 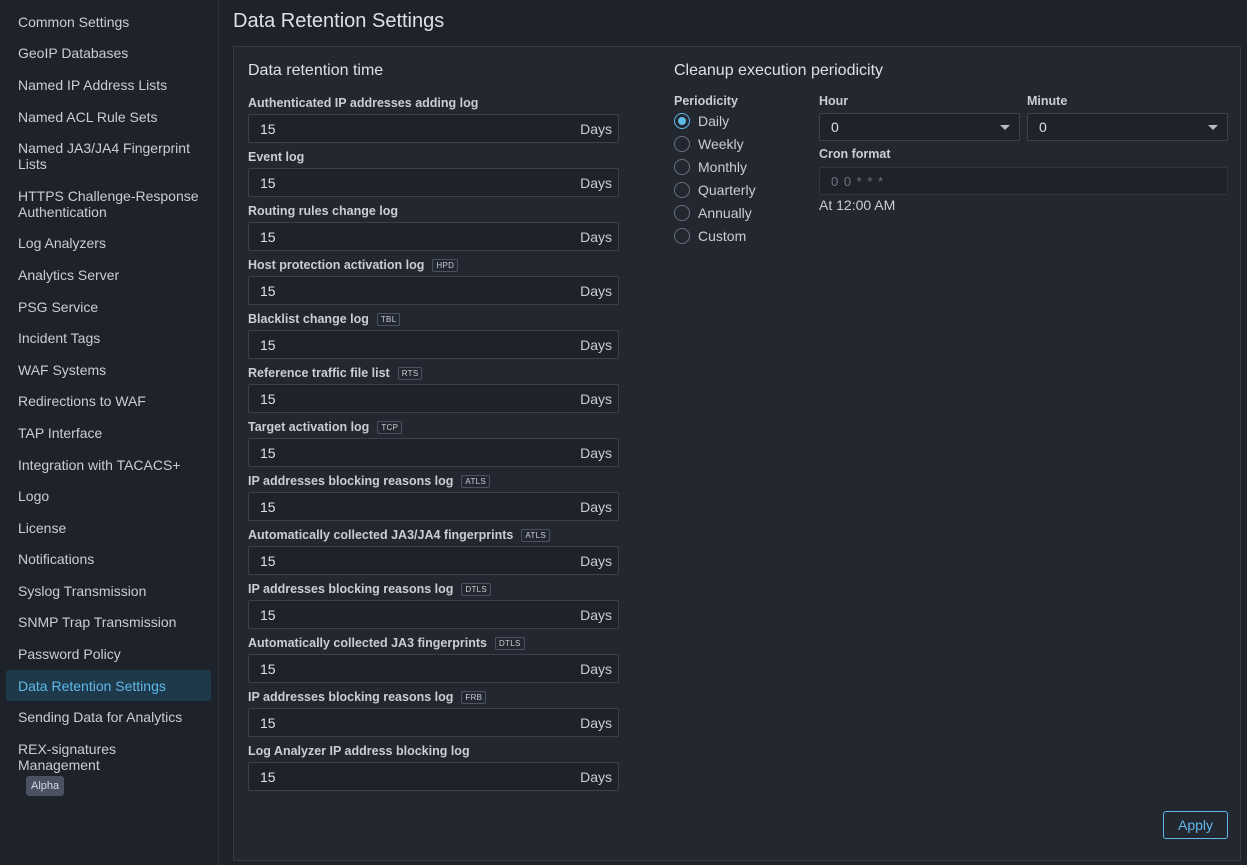 I want to click on sidebar-item-tap-interface: TAP Interface, so click(x=108, y=433).